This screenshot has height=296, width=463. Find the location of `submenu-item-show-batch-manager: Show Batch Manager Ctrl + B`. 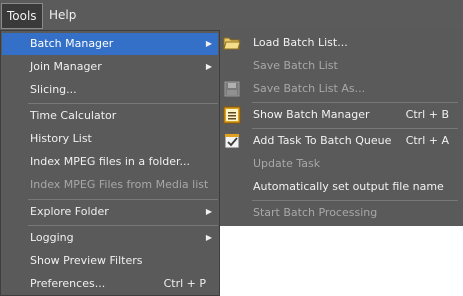

submenu-item-show-batch-manager: Show Batch Manager Ctrl + B is located at coordinates (341, 115).